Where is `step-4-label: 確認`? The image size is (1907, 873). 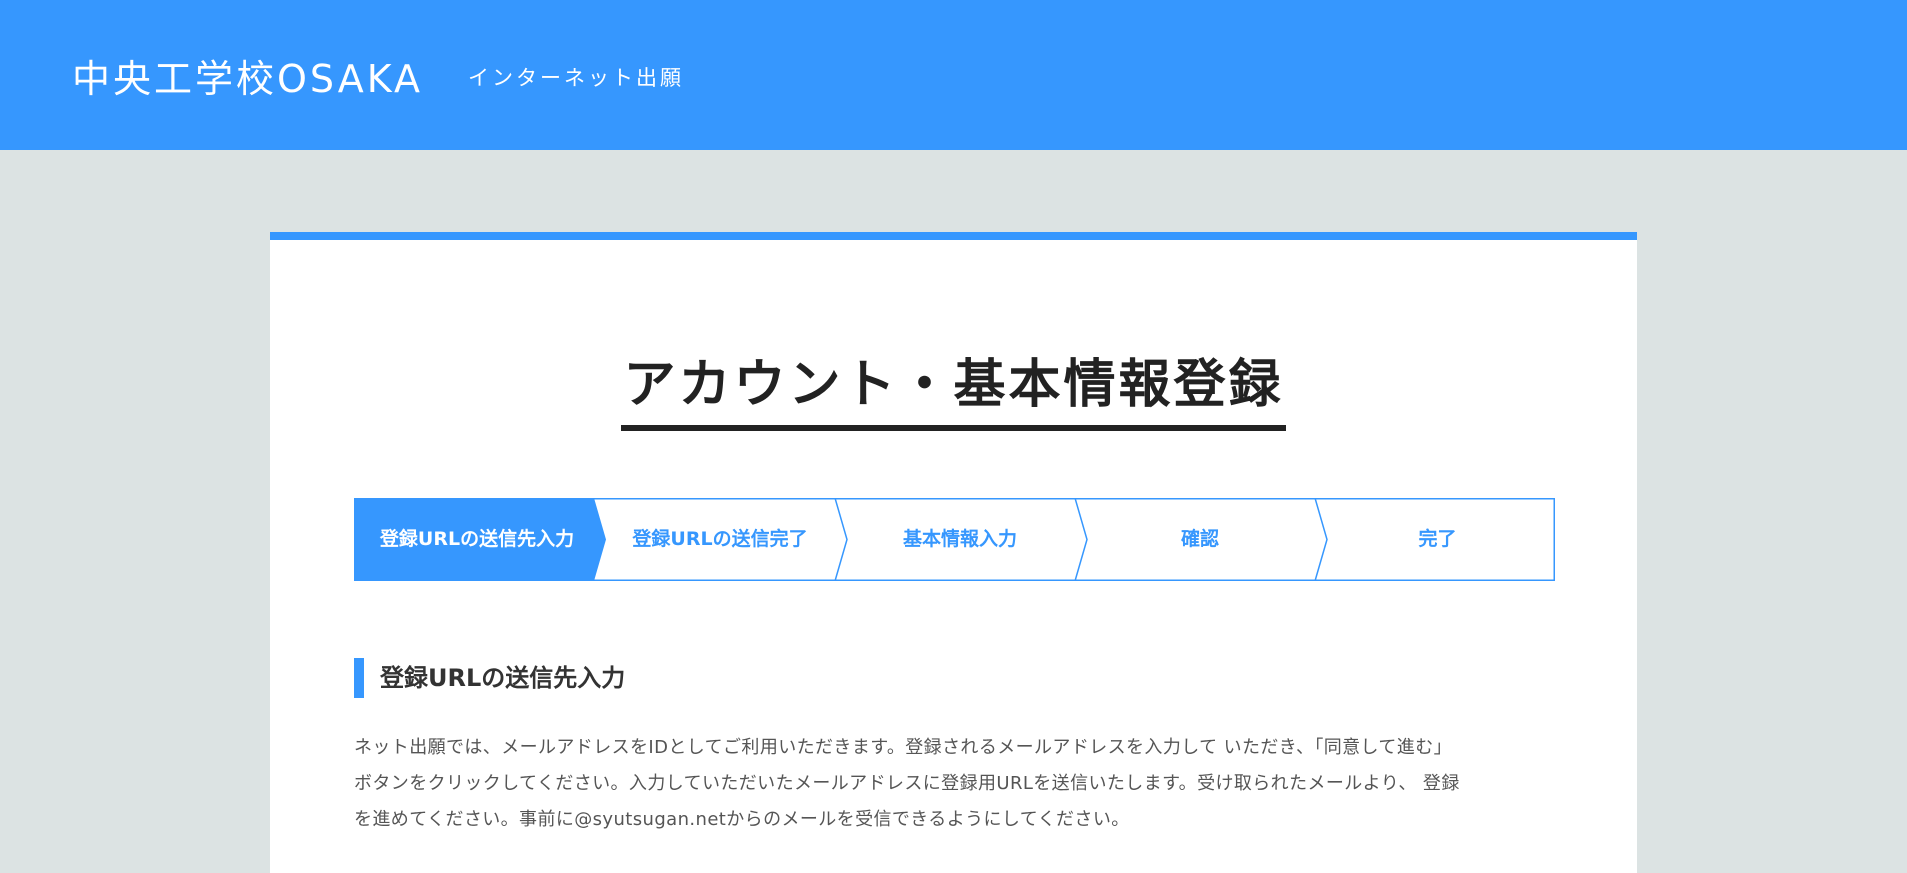
step-4-label: 確認 is located at coordinates (1199, 539).